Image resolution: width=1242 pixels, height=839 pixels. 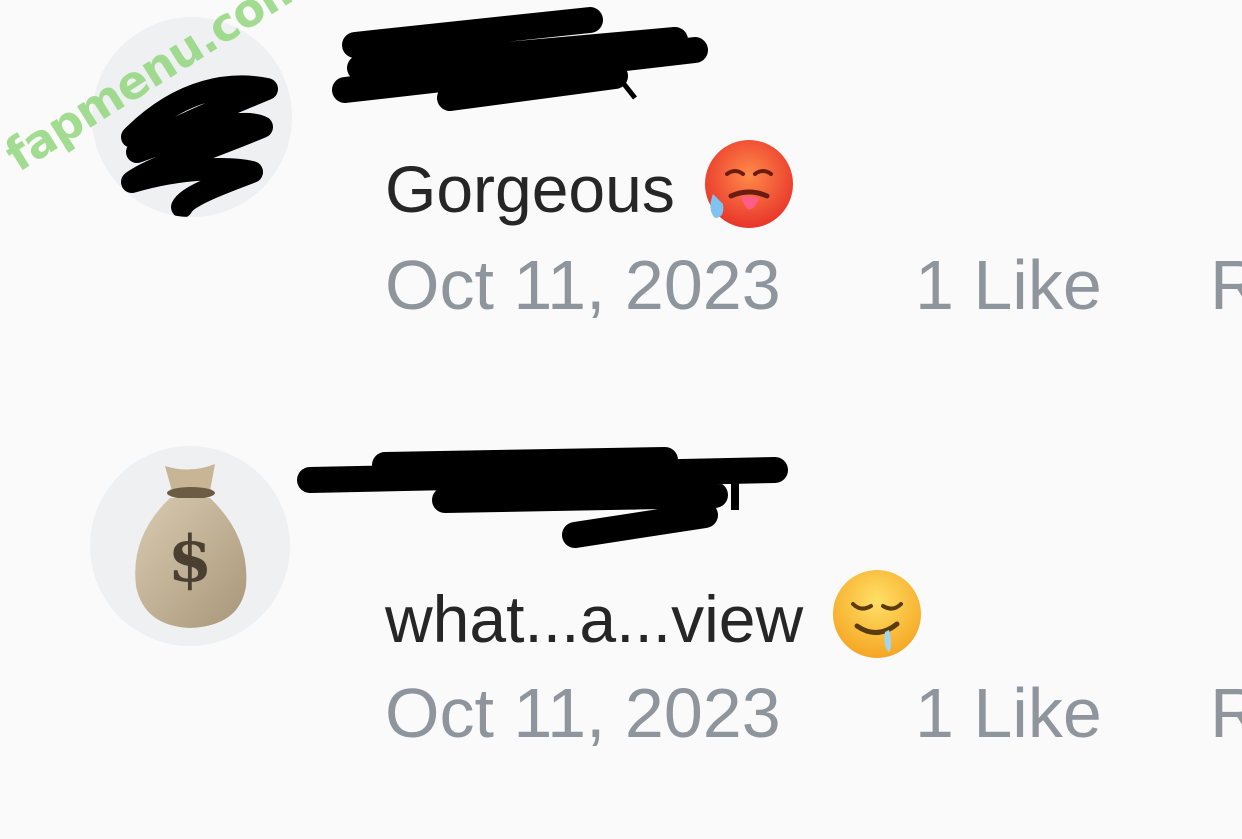 I want to click on comment-text-row: Gorgeous, so click(x=590, y=189).